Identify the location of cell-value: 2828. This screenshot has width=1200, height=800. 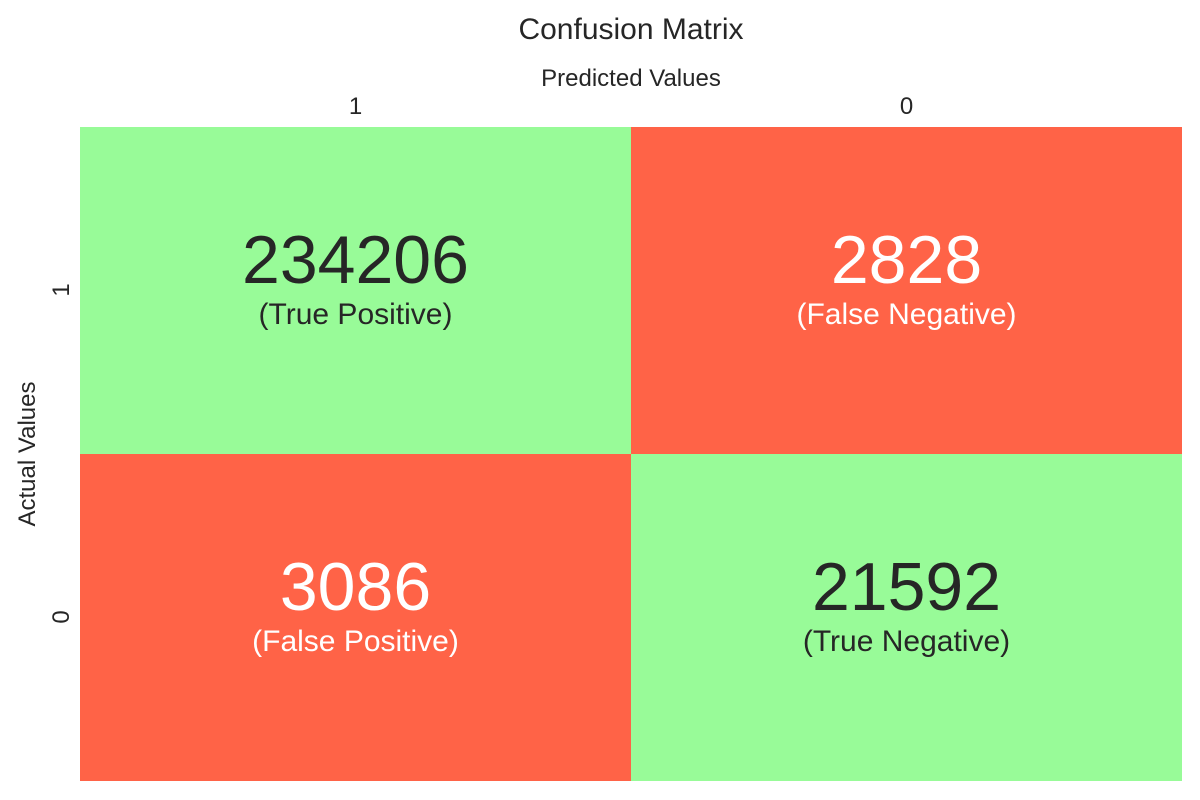
(906, 259).